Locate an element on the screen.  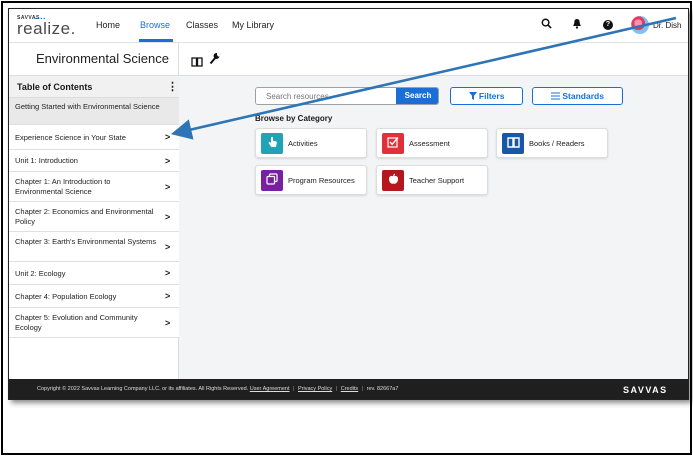
toc-item-label: Experience Science in Your State is located at coordinates (70, 137).